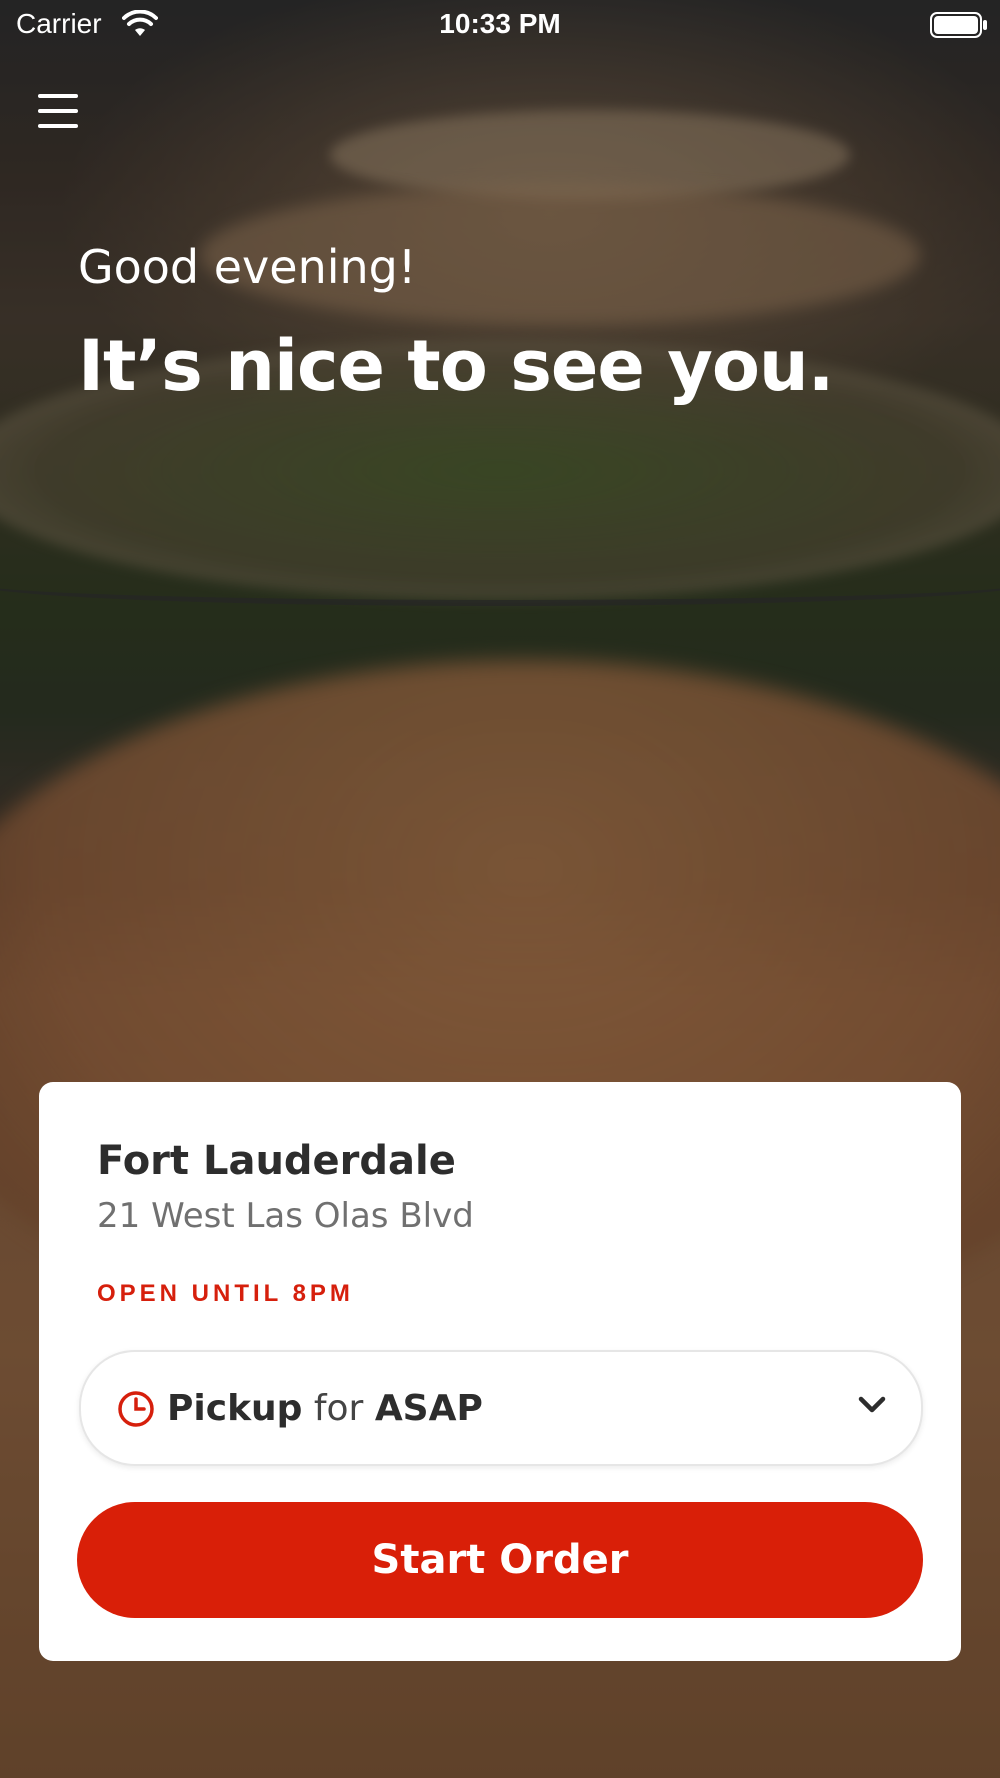  Describe the element at coordinates (456, 366) in the screenshot. I see `welcome-headline: It’s nice to see you.` at that location.